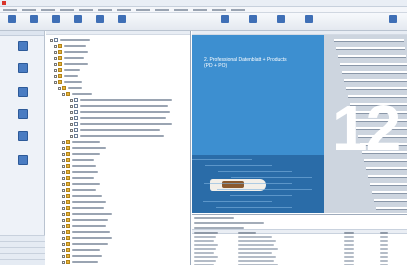  What do you see at coordinates (22, 68) in the screenshot?
I see `catalog-icon` at bounding box center [22, 68].